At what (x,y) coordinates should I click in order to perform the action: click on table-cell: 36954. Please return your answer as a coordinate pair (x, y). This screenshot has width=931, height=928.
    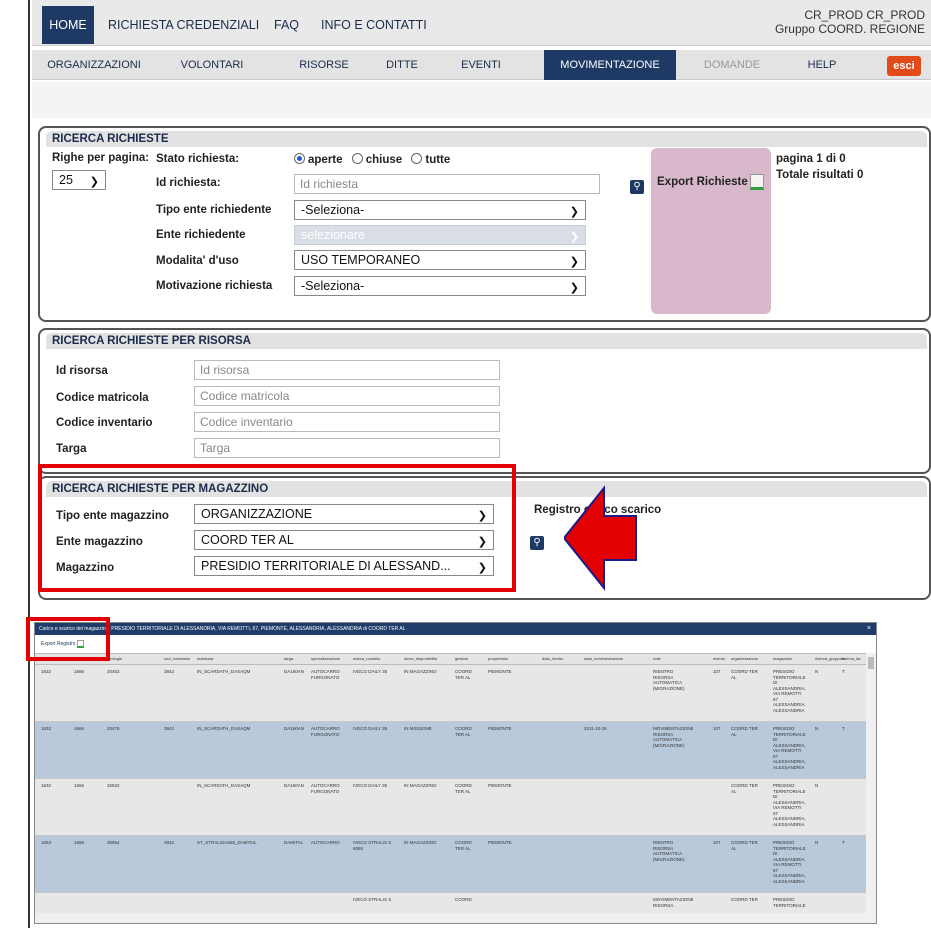
    Looking at the image, I should click on (113, 842).